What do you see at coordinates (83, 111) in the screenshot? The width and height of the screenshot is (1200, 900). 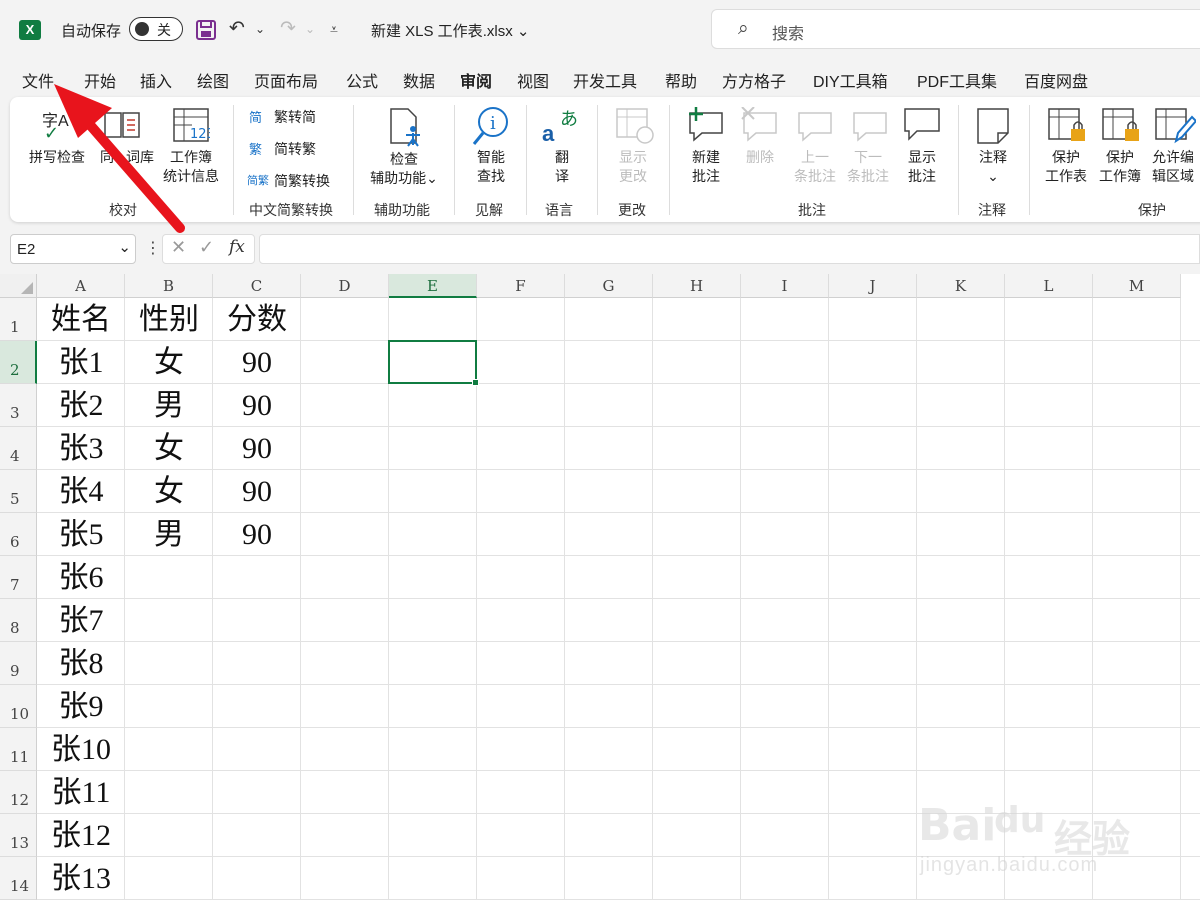 I see `arrow-head` at bounding box center [83, 111].